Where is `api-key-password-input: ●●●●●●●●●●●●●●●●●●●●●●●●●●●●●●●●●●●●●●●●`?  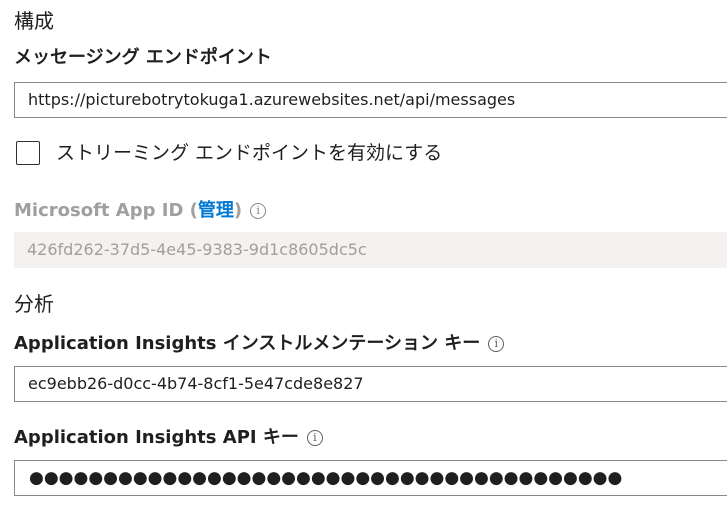 api-key-password-input: ●●●●●●●●●●●●●●●●●●●●●●●●●●●●●●●●●●●●●●●● is located at coordinates (370, 478).